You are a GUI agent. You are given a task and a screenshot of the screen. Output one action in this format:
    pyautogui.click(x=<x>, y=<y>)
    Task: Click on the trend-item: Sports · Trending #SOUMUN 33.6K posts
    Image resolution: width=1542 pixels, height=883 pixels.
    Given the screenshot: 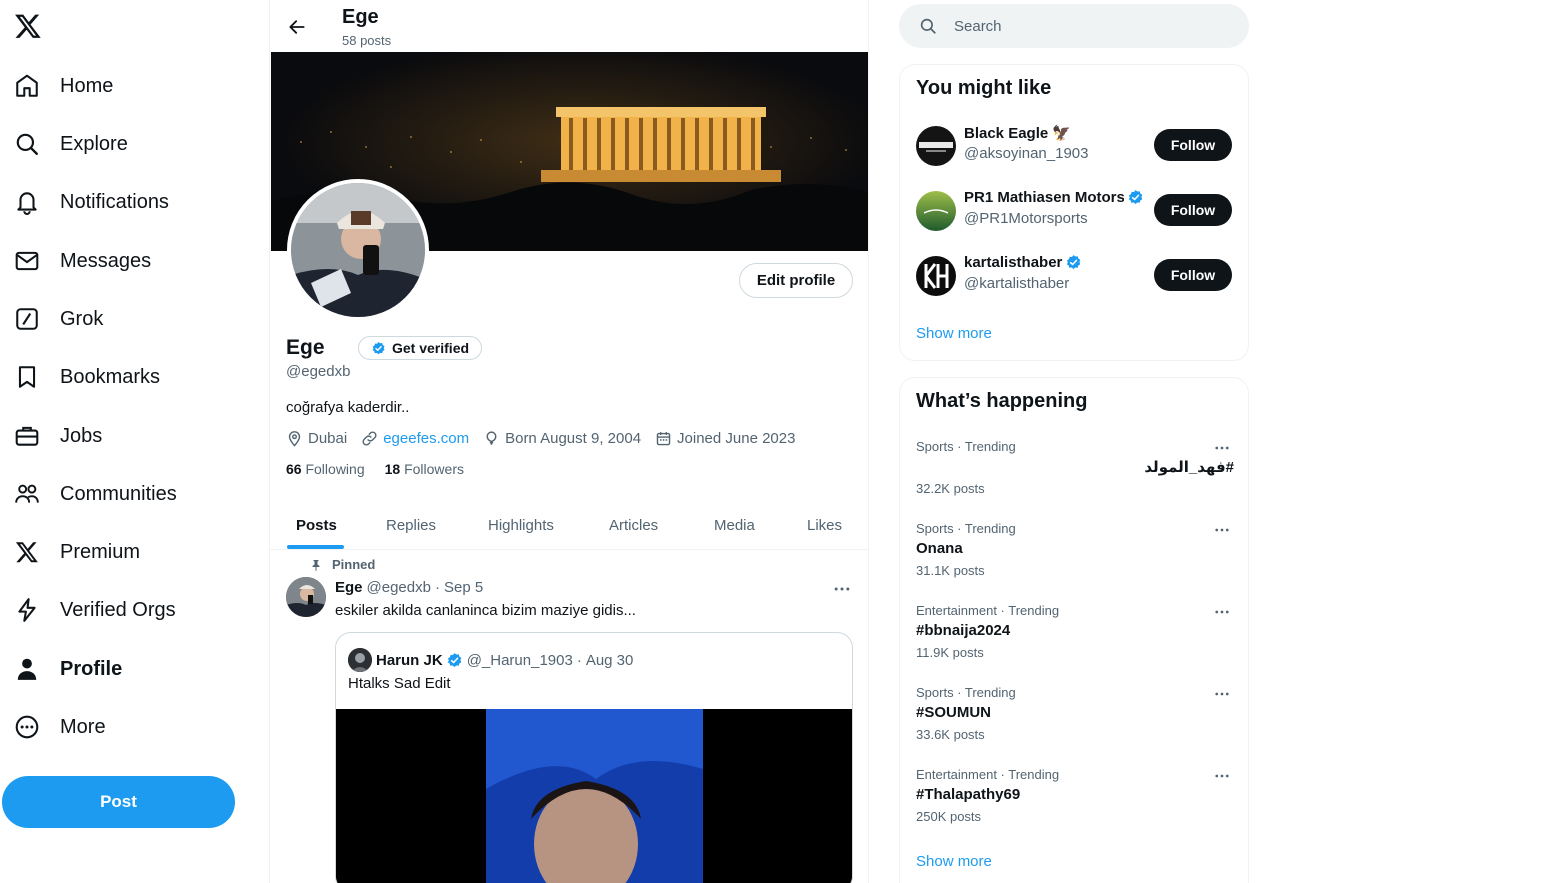 What is the action you would take?
    pyautogui.click(x=1075, y=720)
    